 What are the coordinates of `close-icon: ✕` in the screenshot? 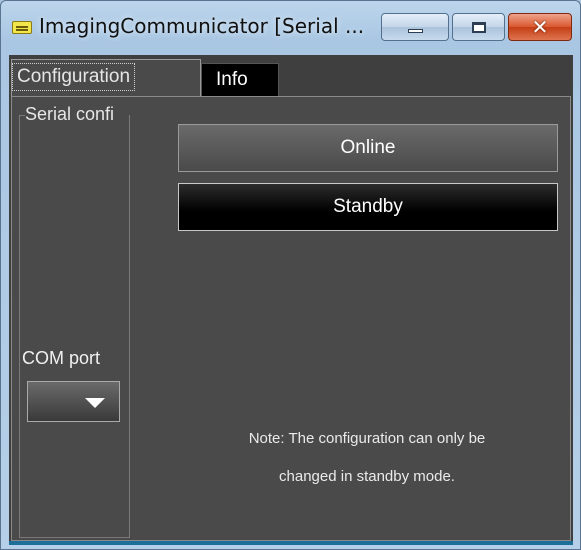 It's located at (540, 27).